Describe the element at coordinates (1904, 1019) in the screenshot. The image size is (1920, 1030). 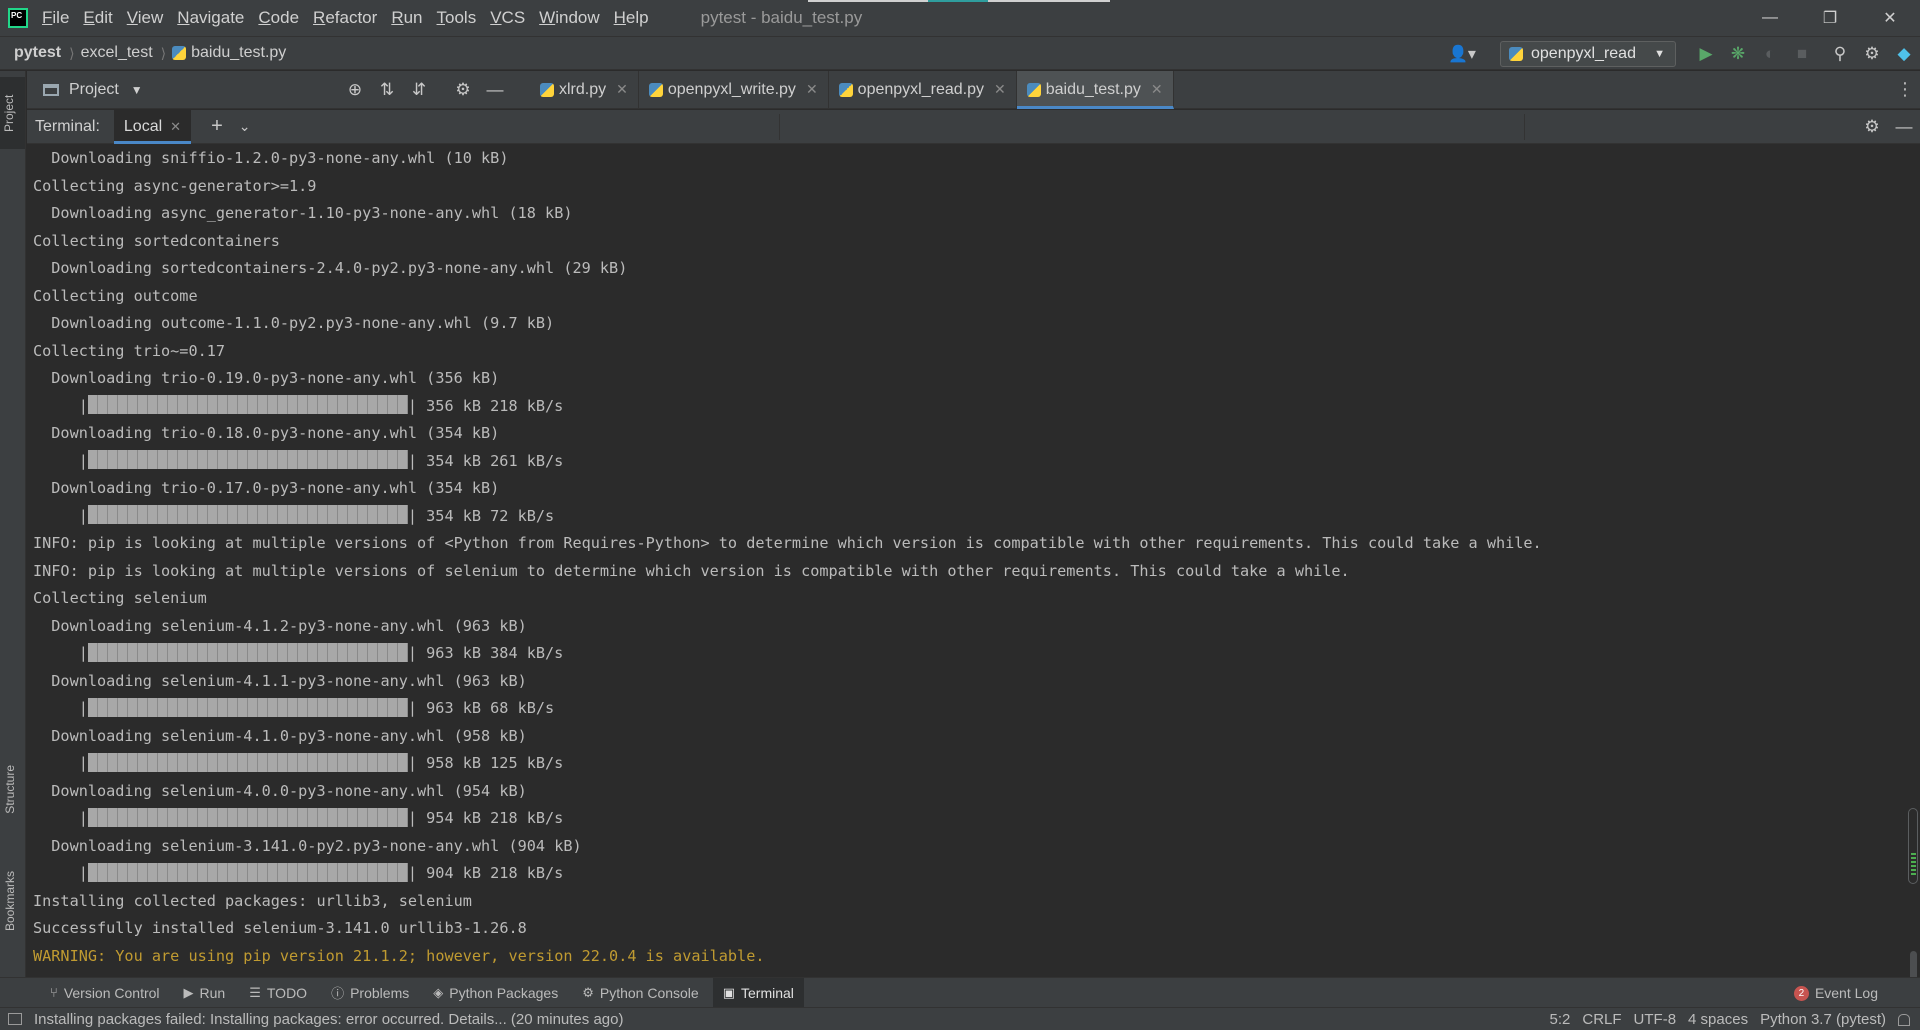
I see `lock-icon` at that location.